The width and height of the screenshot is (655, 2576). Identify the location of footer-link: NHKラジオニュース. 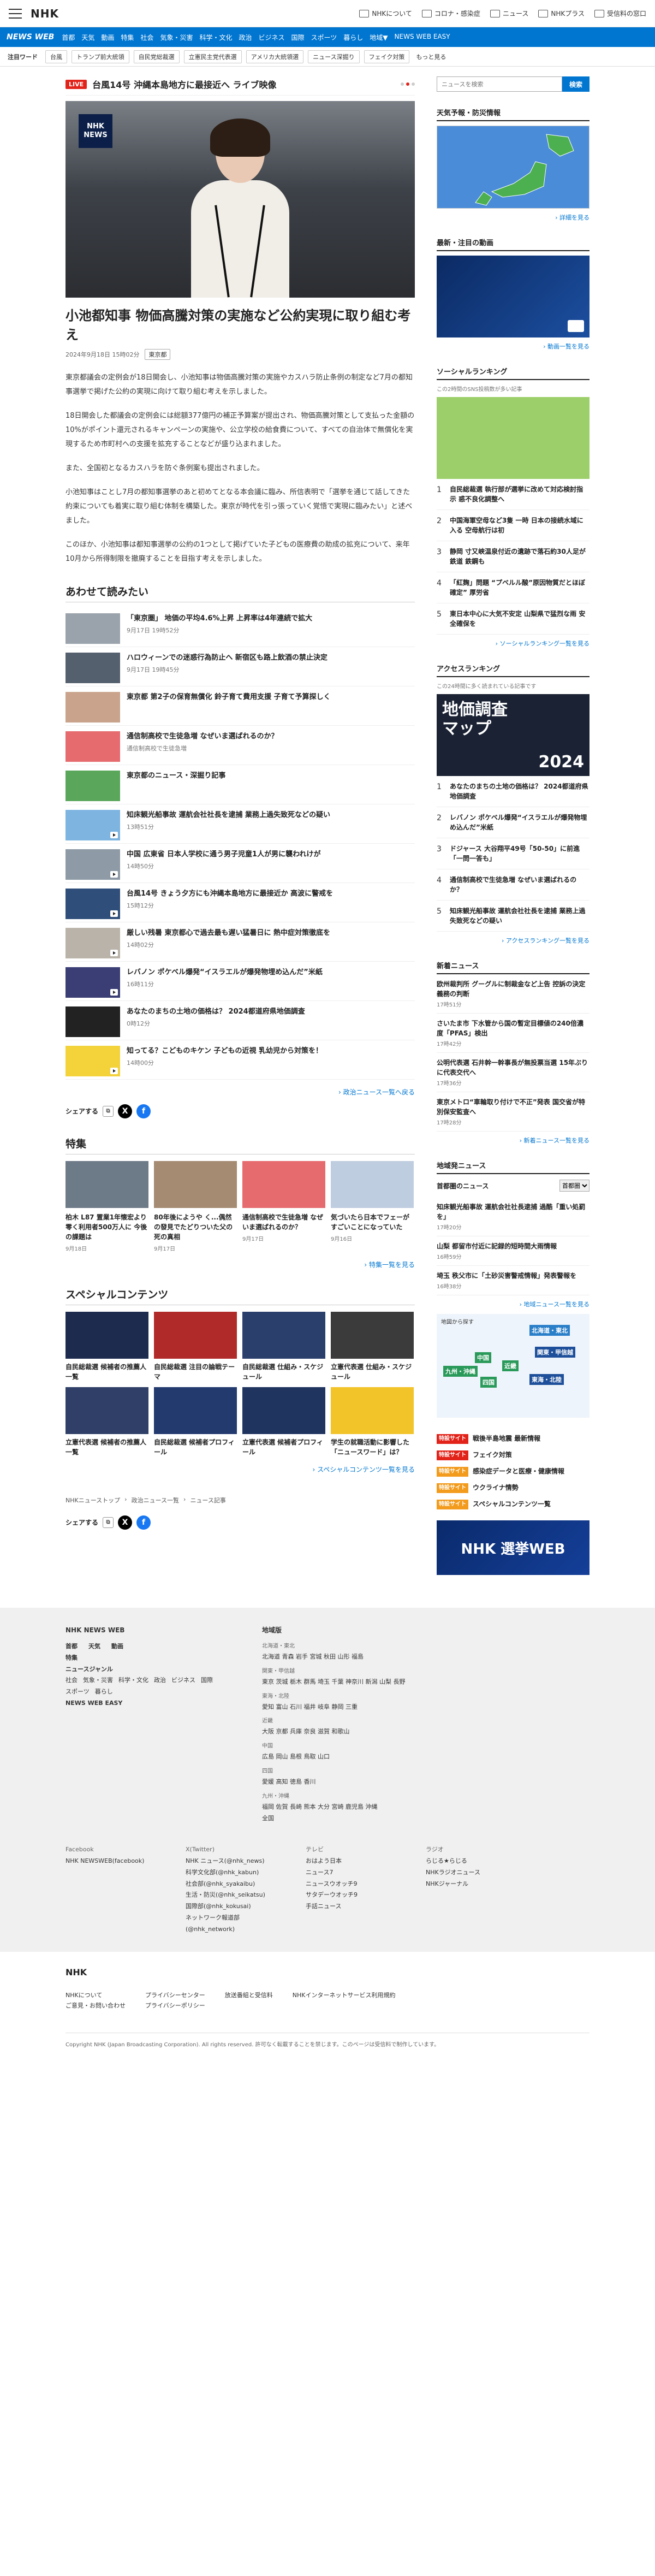
(475, 1873).